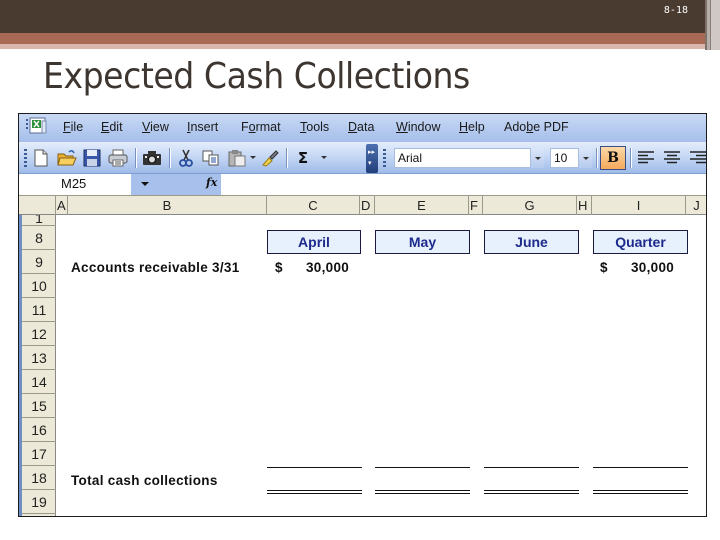  I want to click on camera-icon, so click(152, 158).